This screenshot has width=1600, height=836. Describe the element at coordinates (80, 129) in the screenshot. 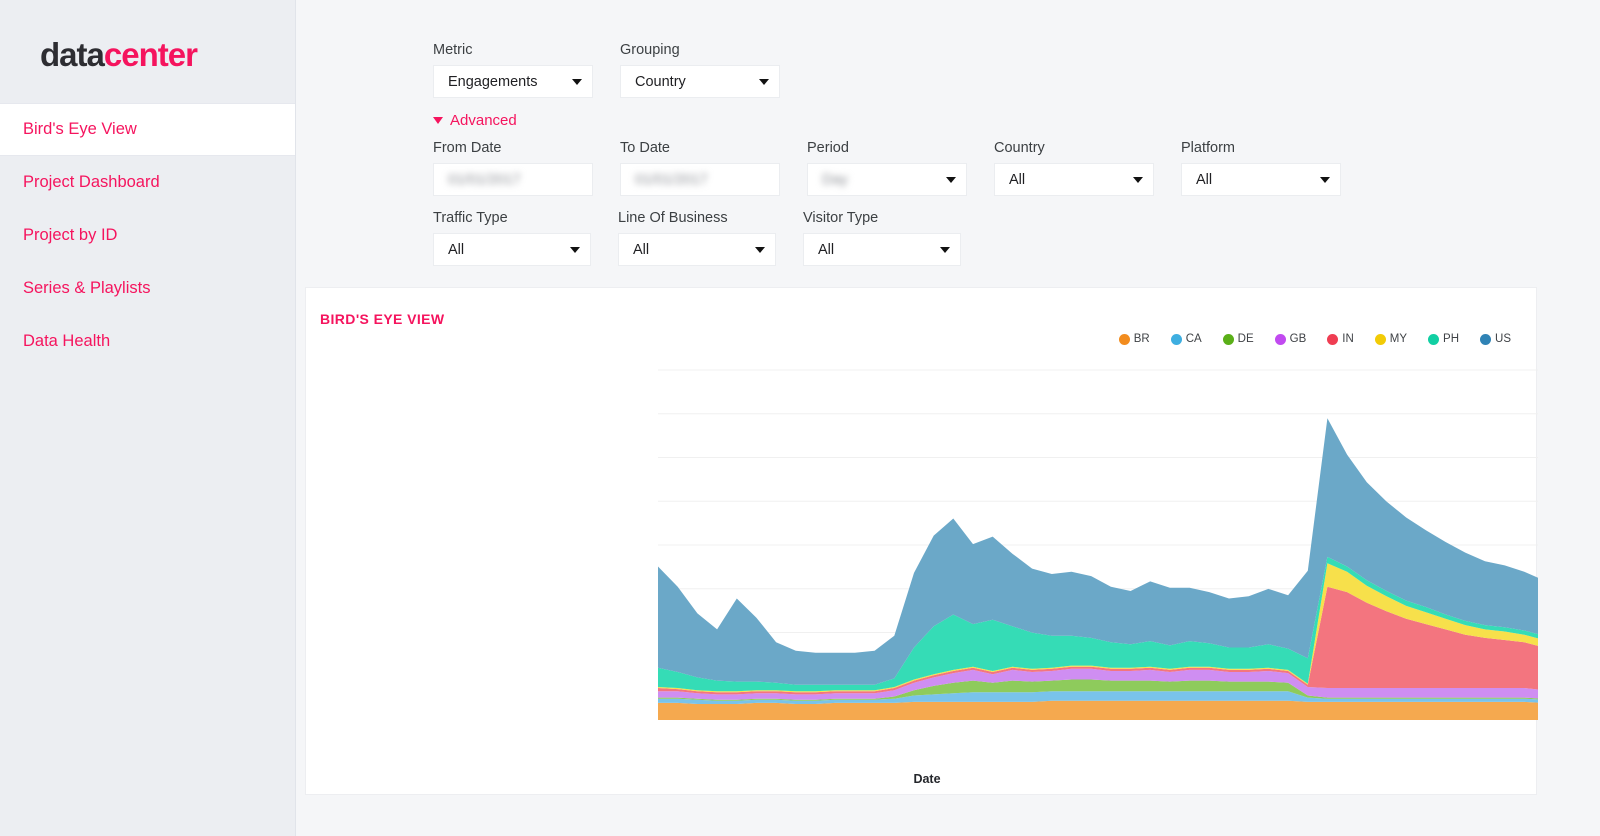

I see `sidebar-item-label: Bird's Eye View` at that location.